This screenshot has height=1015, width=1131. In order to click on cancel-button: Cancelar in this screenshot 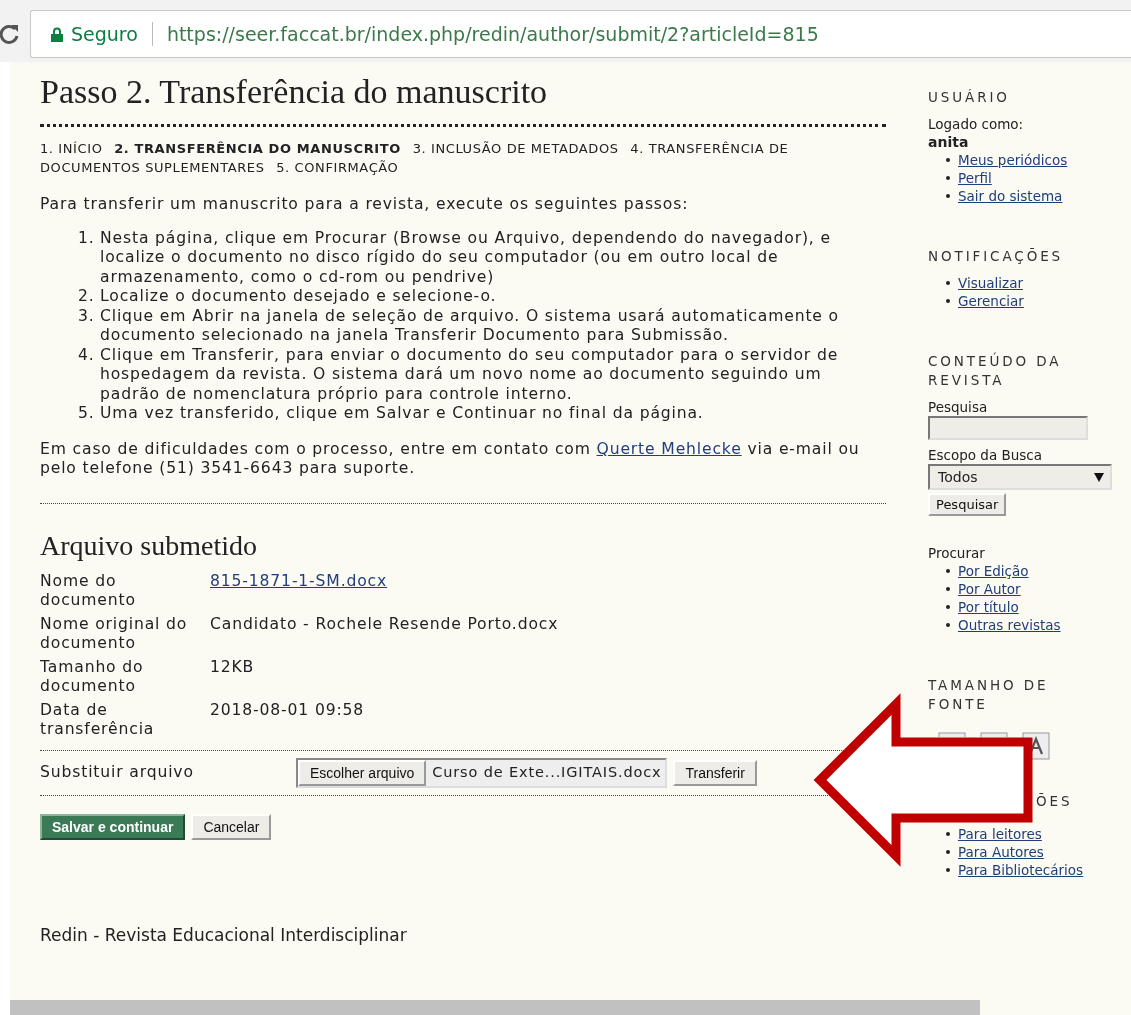, I will do `click(231, 826)`.